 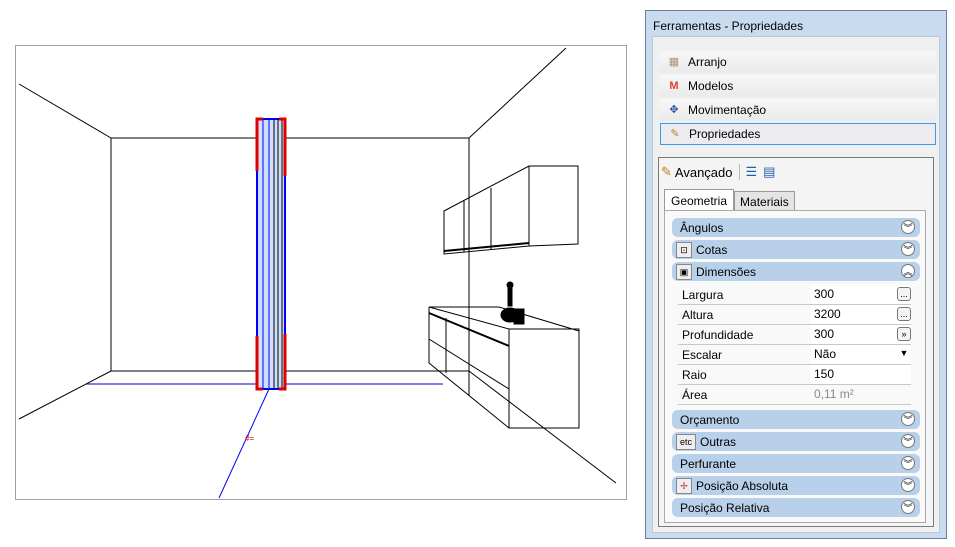 What do you see at coordinates (252, 308) in the screenshot?
I see `column-selected: #=` at bounding box center [252, 308].